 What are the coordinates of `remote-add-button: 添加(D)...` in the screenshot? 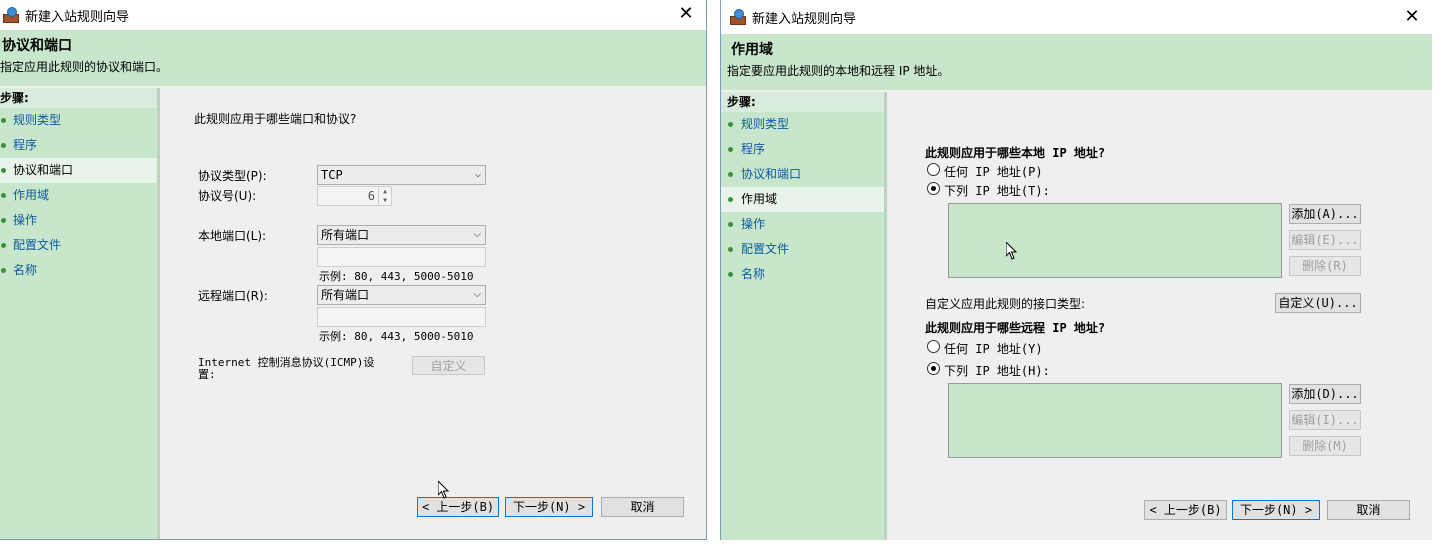 It's located at (1325, 394).